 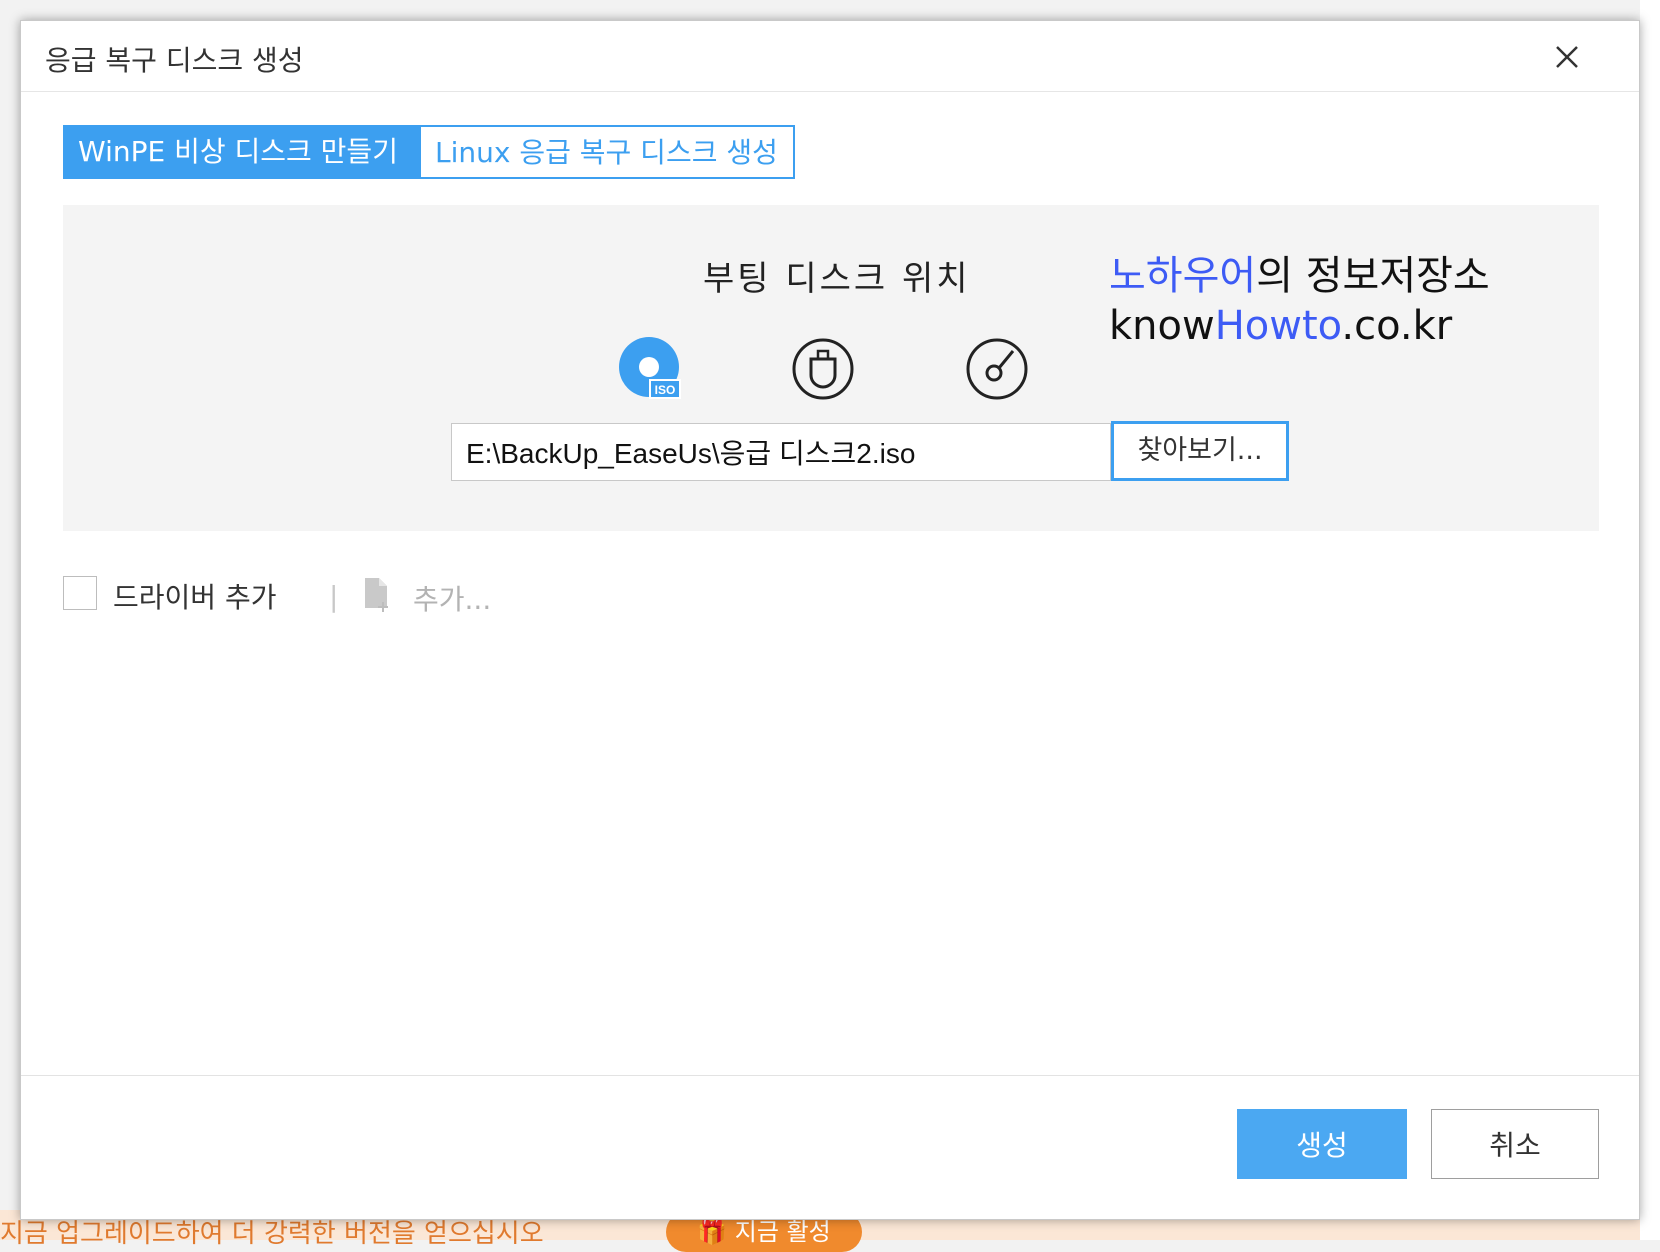 What do you see at coordinates (1162, 326) in the screenshot?
I see `watermark-domain-pre: know` at bounding box center [1162, 326].